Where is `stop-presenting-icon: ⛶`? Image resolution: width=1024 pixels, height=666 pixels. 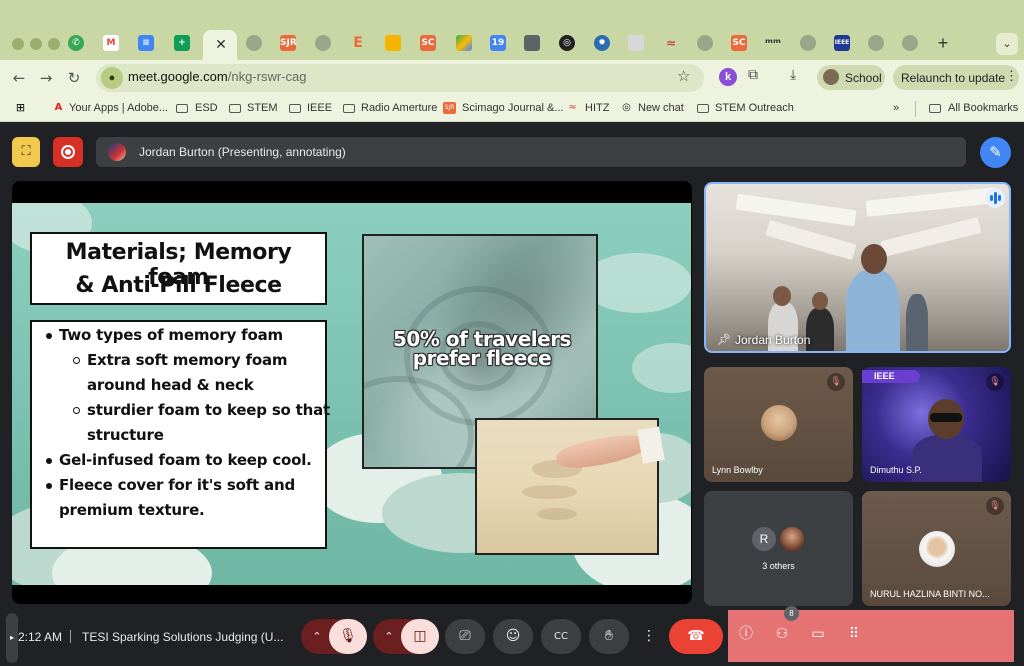 stop-presenting-icon: ⛶ is located at coordinates (26, 152).